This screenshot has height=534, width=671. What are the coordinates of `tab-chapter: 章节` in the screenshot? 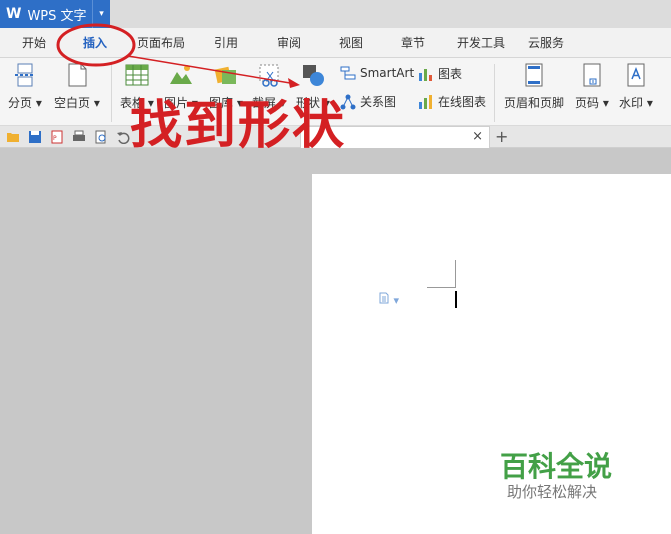 It's located at (413, 45).